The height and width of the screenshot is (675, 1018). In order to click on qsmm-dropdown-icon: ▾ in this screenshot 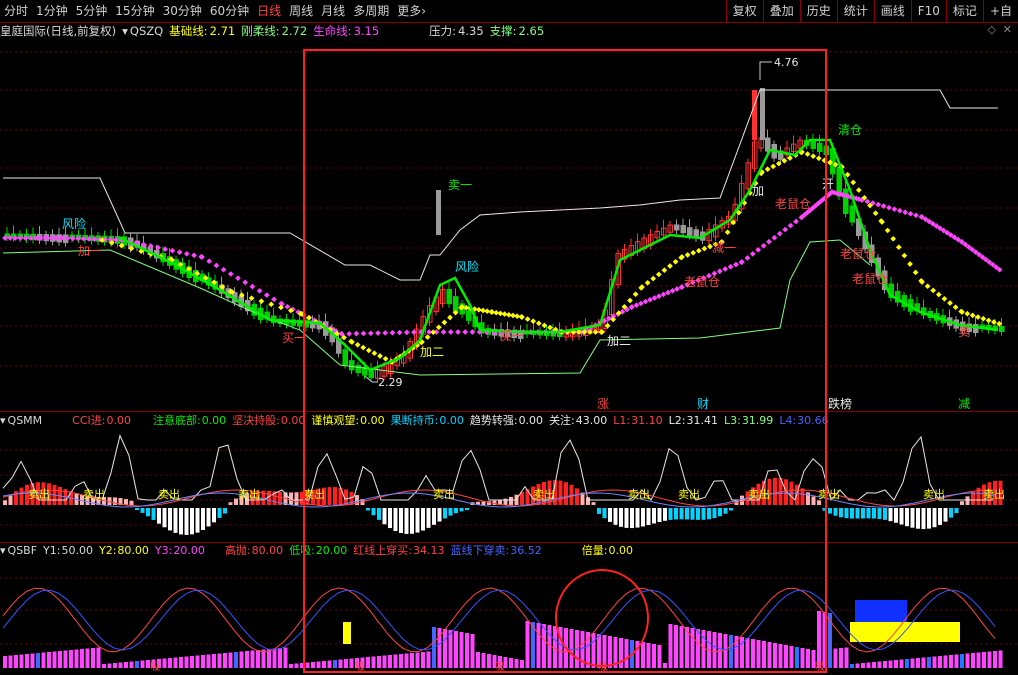, I will do `click(3, 421)`.